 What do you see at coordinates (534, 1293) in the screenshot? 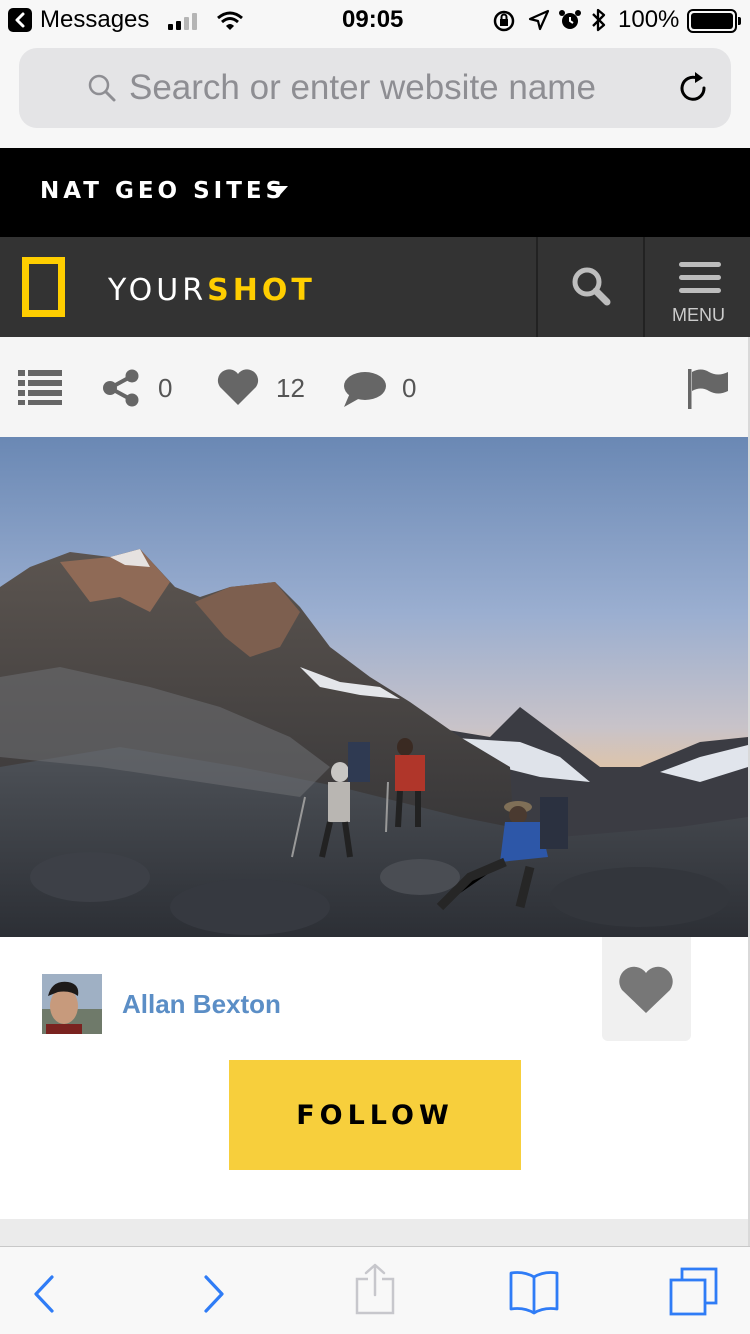
I see `bookmarks-icon` at bounding box center [534, 1293].